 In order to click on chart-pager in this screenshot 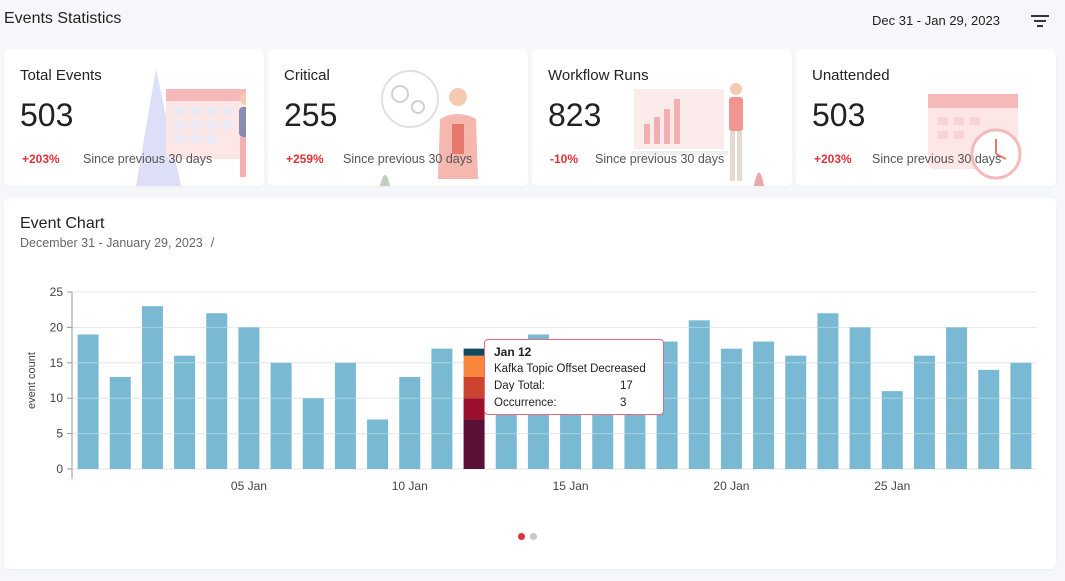, I will do `click(530, 537)`.